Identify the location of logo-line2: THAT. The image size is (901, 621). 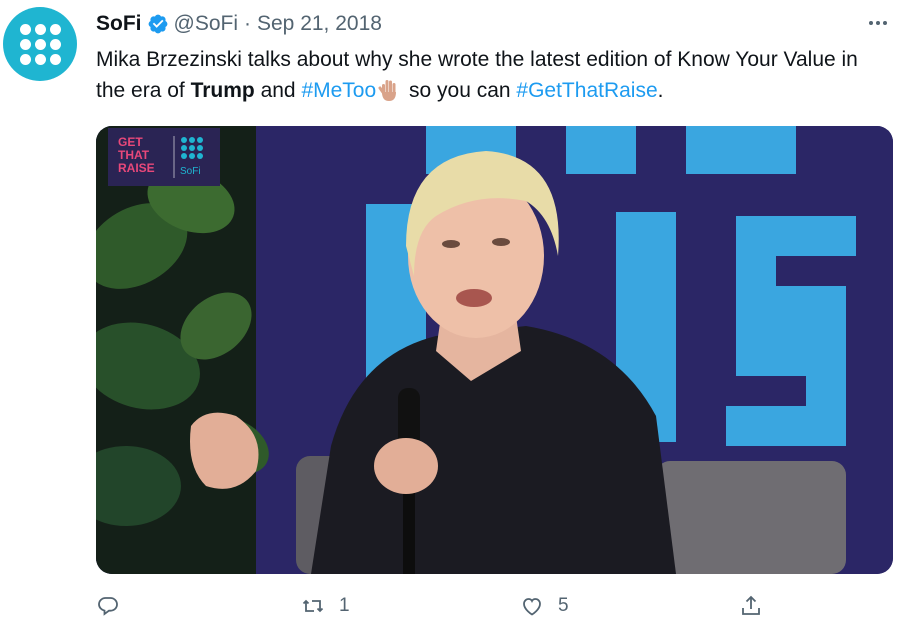
(134, 155).